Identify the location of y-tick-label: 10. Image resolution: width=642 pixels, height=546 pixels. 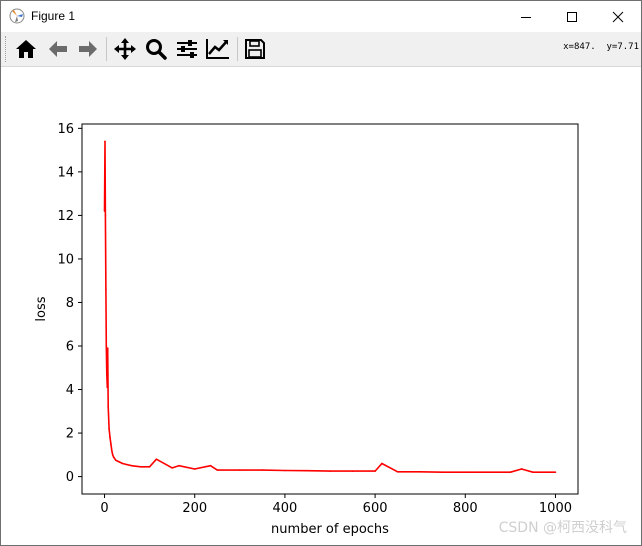
(65, 259).